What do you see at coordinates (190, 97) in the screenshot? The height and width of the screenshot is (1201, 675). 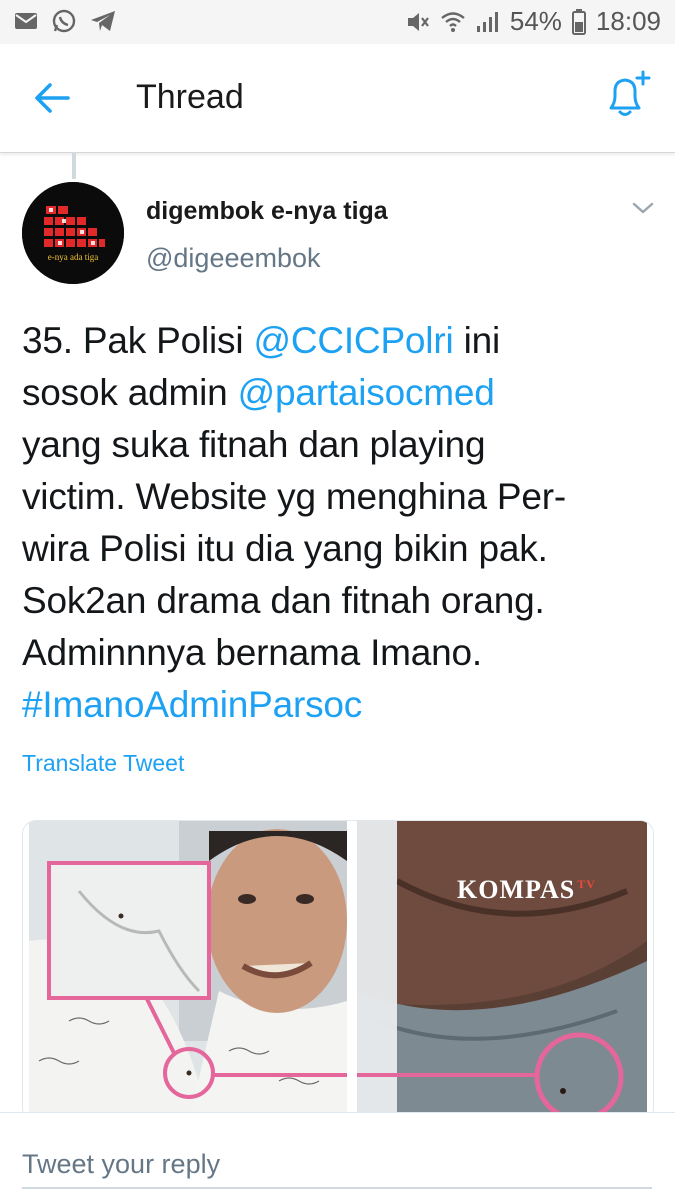 I see `page-title: Thread` at bounding box center [190, 97].